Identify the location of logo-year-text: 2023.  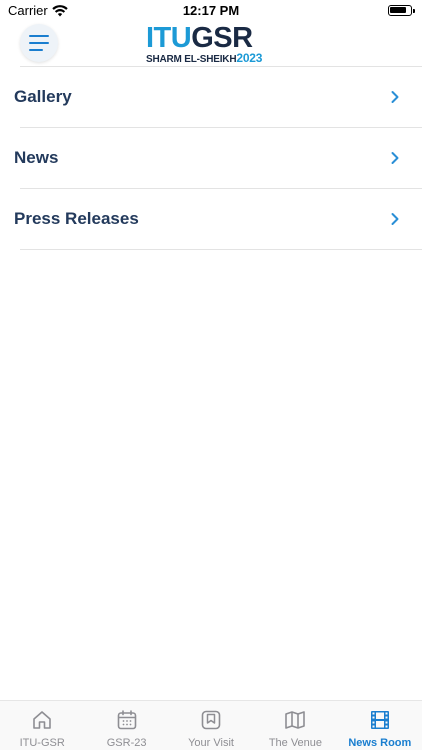
(249, 58).